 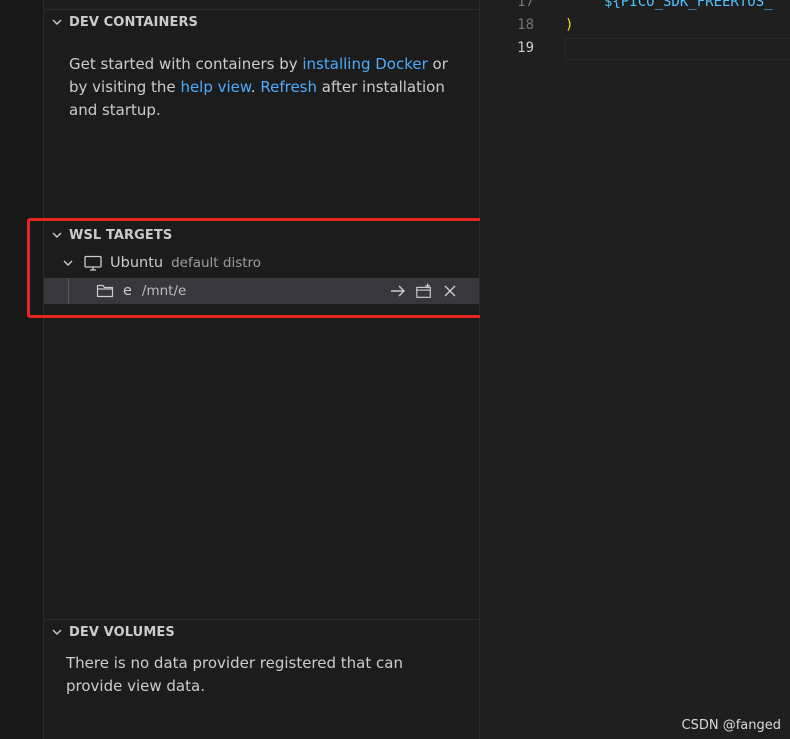 I want to click on dev-volumes-header: DEV VOLUMES, so click(x=261, y=632).